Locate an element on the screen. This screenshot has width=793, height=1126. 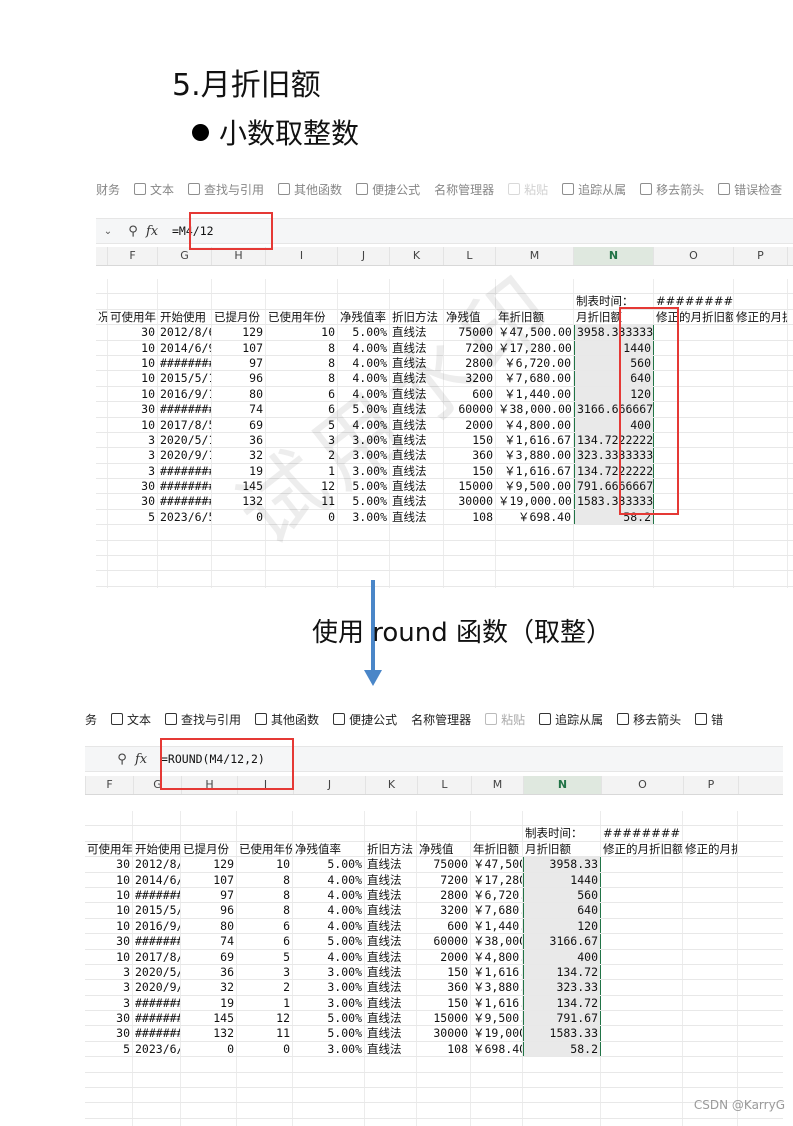
column-title: 已提月份 is located at coordinates (239, 317).